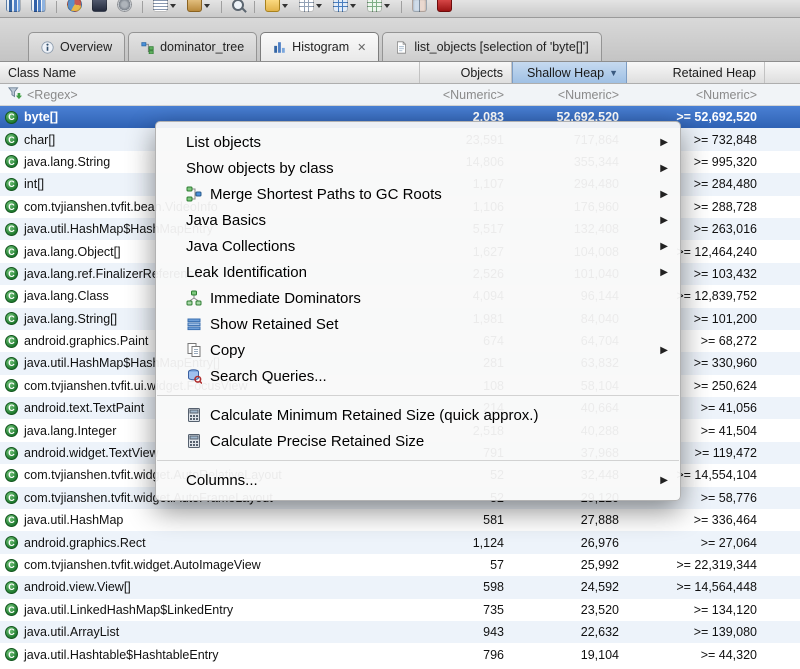  I want to click on retained-heap-value: >= 336,464, so click(725, 520).